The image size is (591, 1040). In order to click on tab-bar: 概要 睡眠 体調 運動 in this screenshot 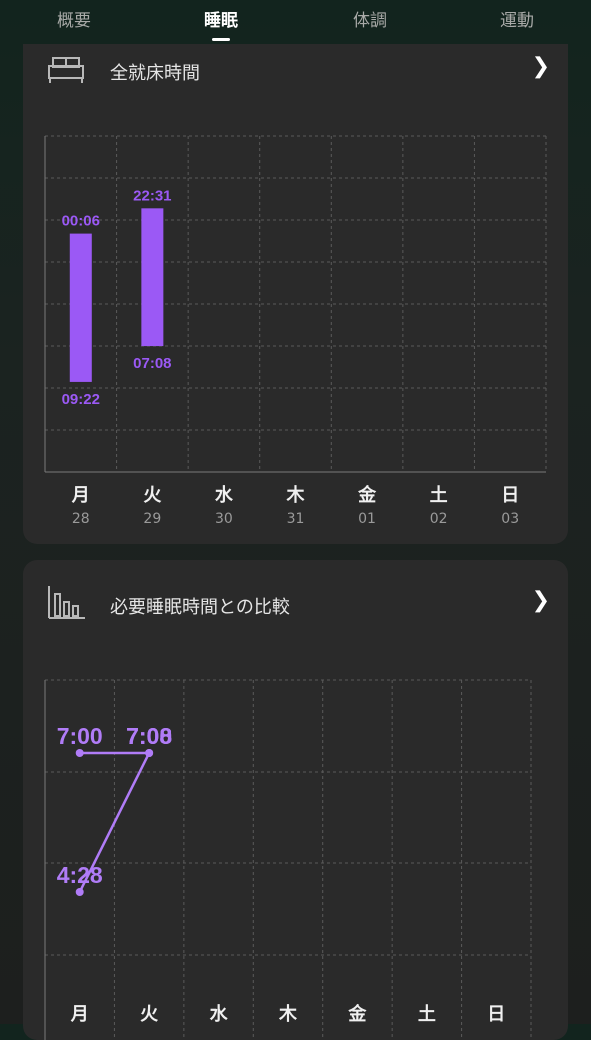, I will do `click(295, 21)`.